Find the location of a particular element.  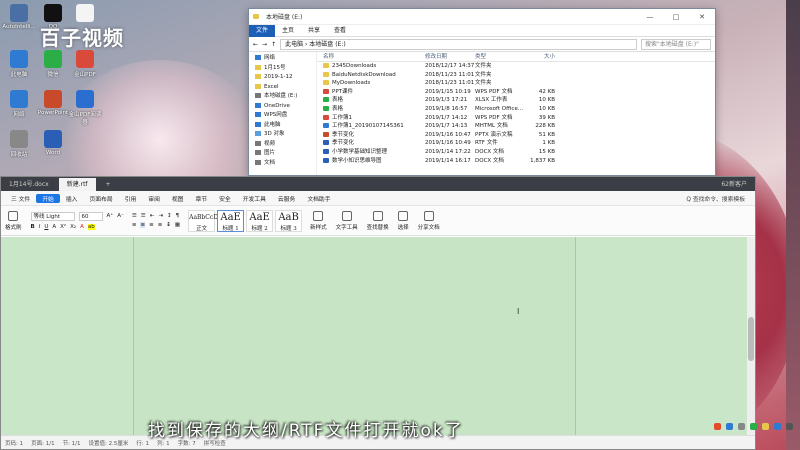

ribbon-tab-file: 文件 is located at coordinates (262, 30).